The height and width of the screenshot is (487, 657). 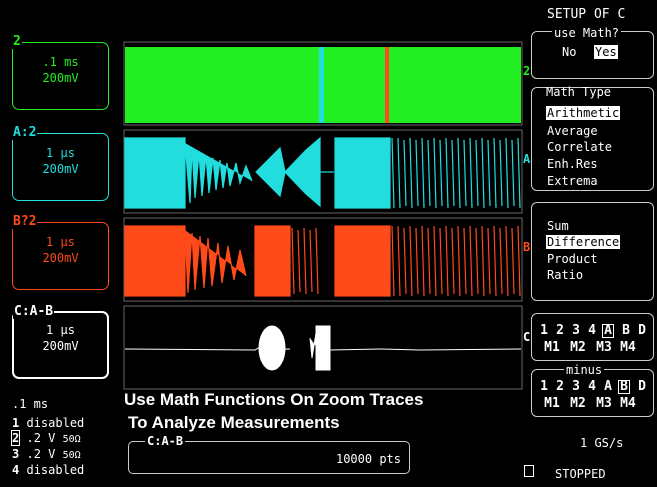 I want to click on trace-A-waveform, so click(x=322, y=172).